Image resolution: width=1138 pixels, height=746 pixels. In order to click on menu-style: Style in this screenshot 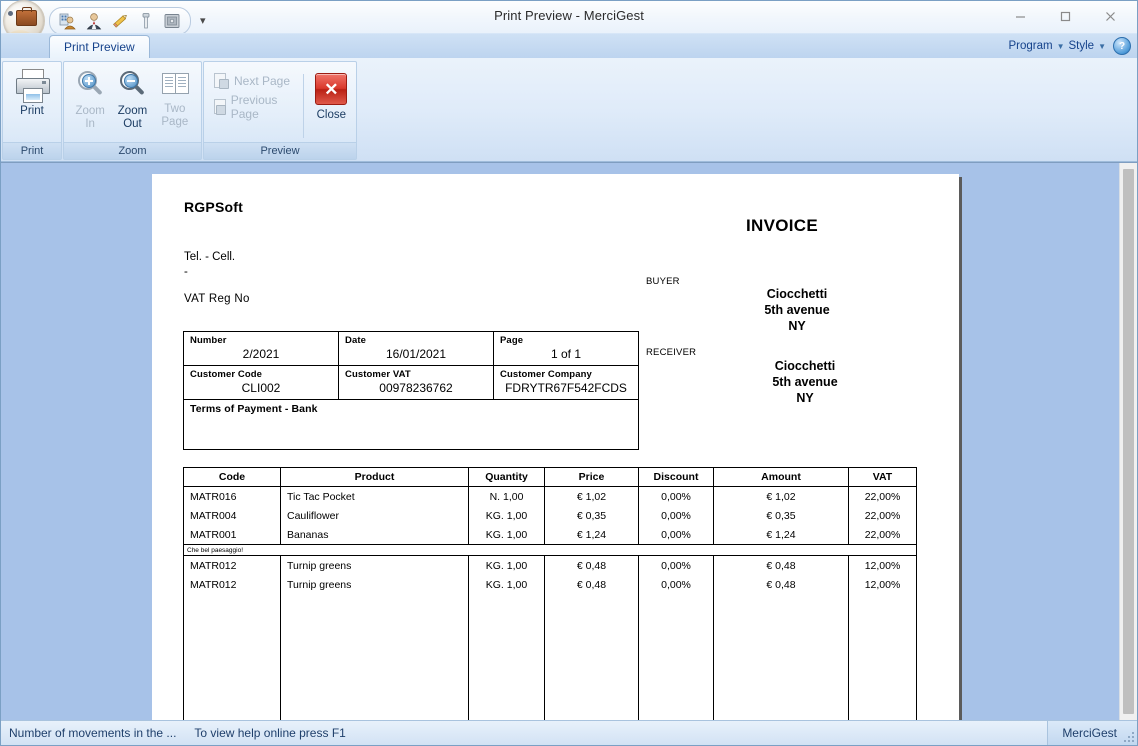, I will do `click(1082, 46)`.